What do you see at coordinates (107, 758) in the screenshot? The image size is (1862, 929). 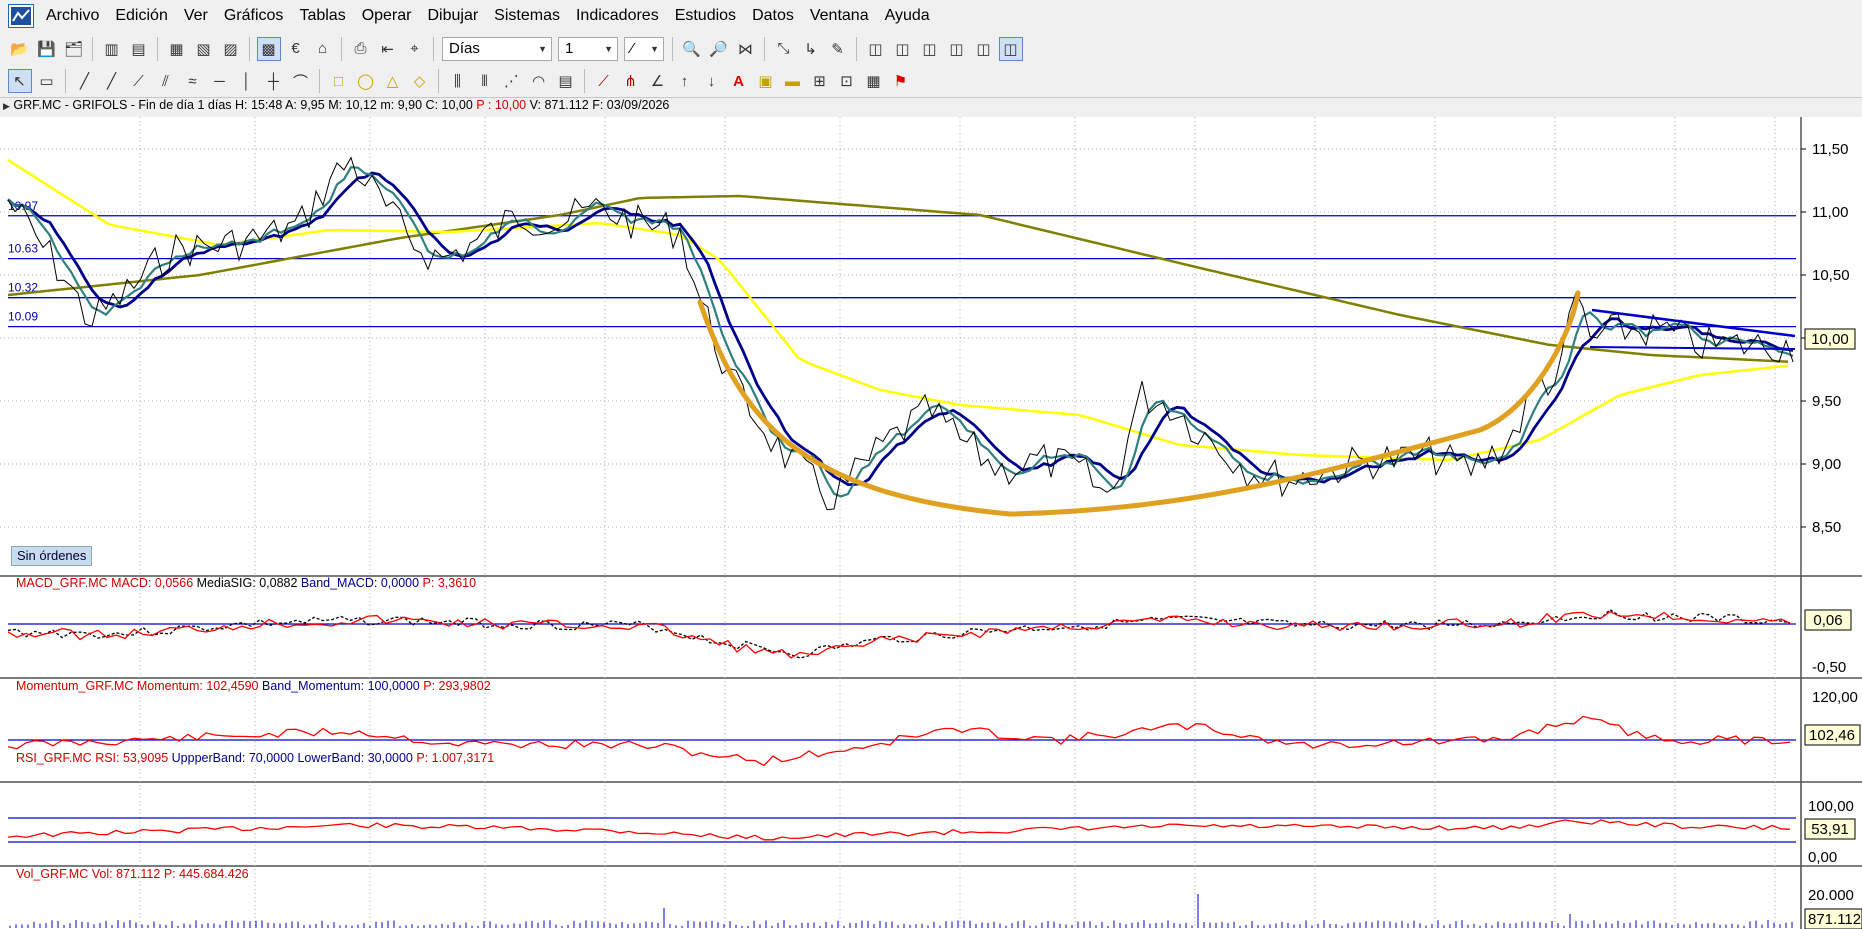 I see `rsi-label: RSI:` at bounding box center [107, 758].